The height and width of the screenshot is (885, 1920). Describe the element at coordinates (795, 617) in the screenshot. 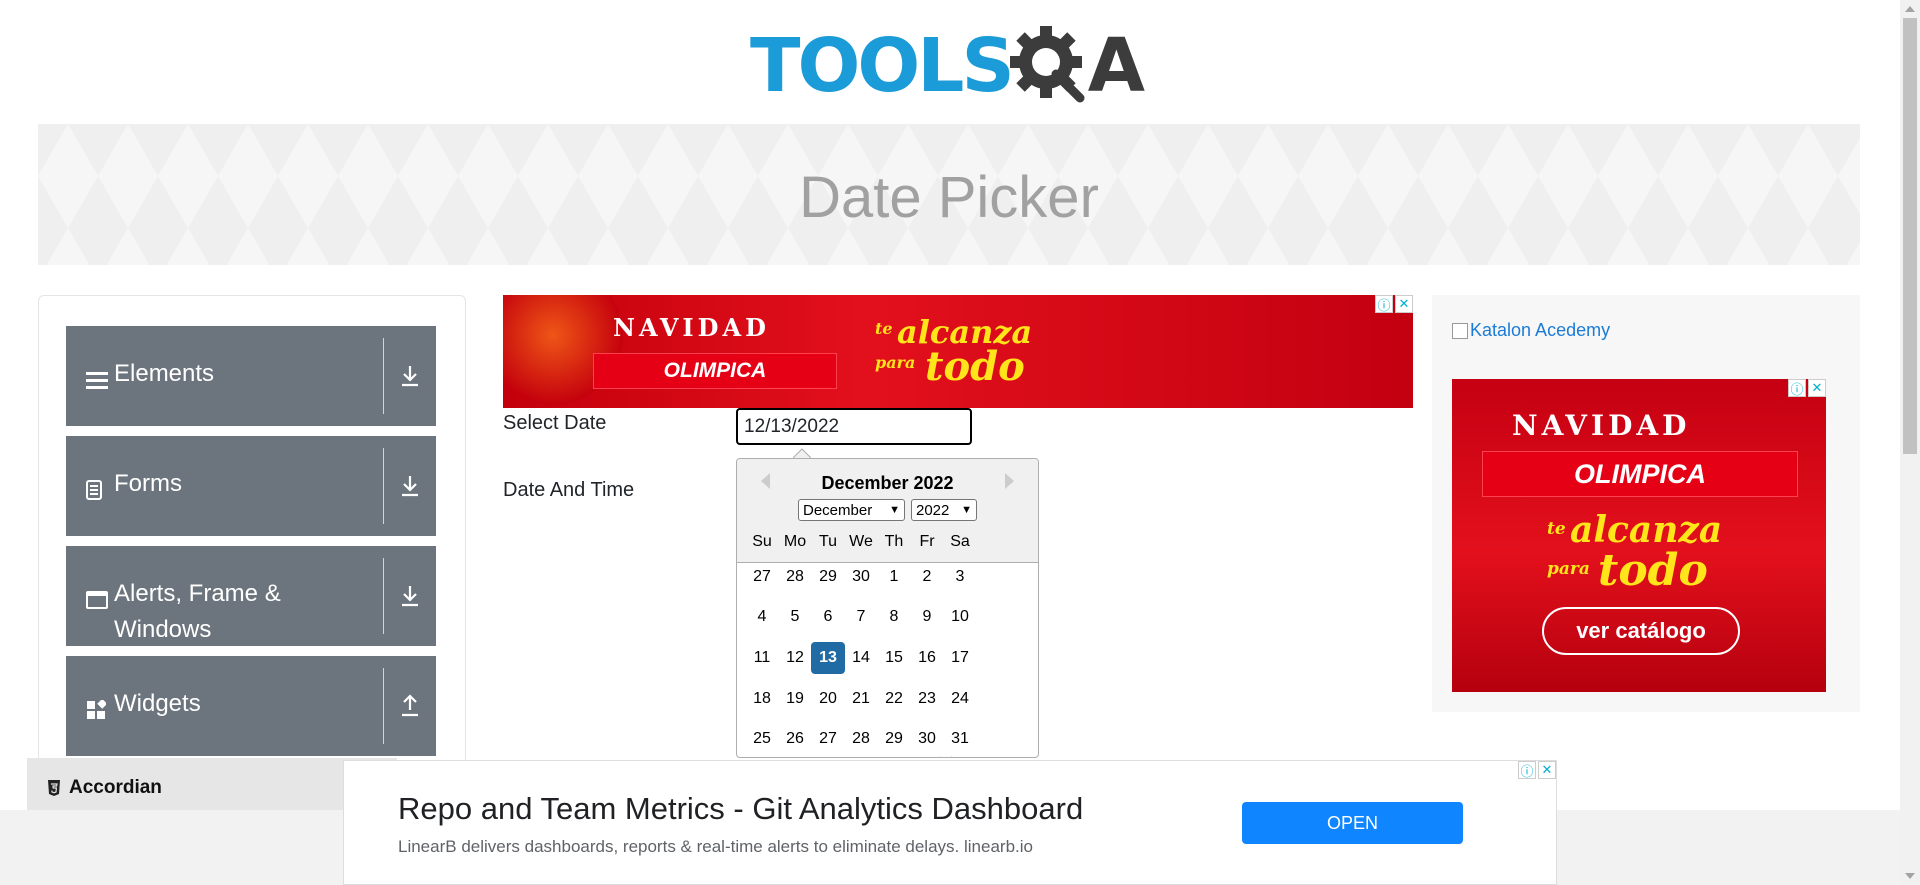

I see `calendar-day: 5` at that location.